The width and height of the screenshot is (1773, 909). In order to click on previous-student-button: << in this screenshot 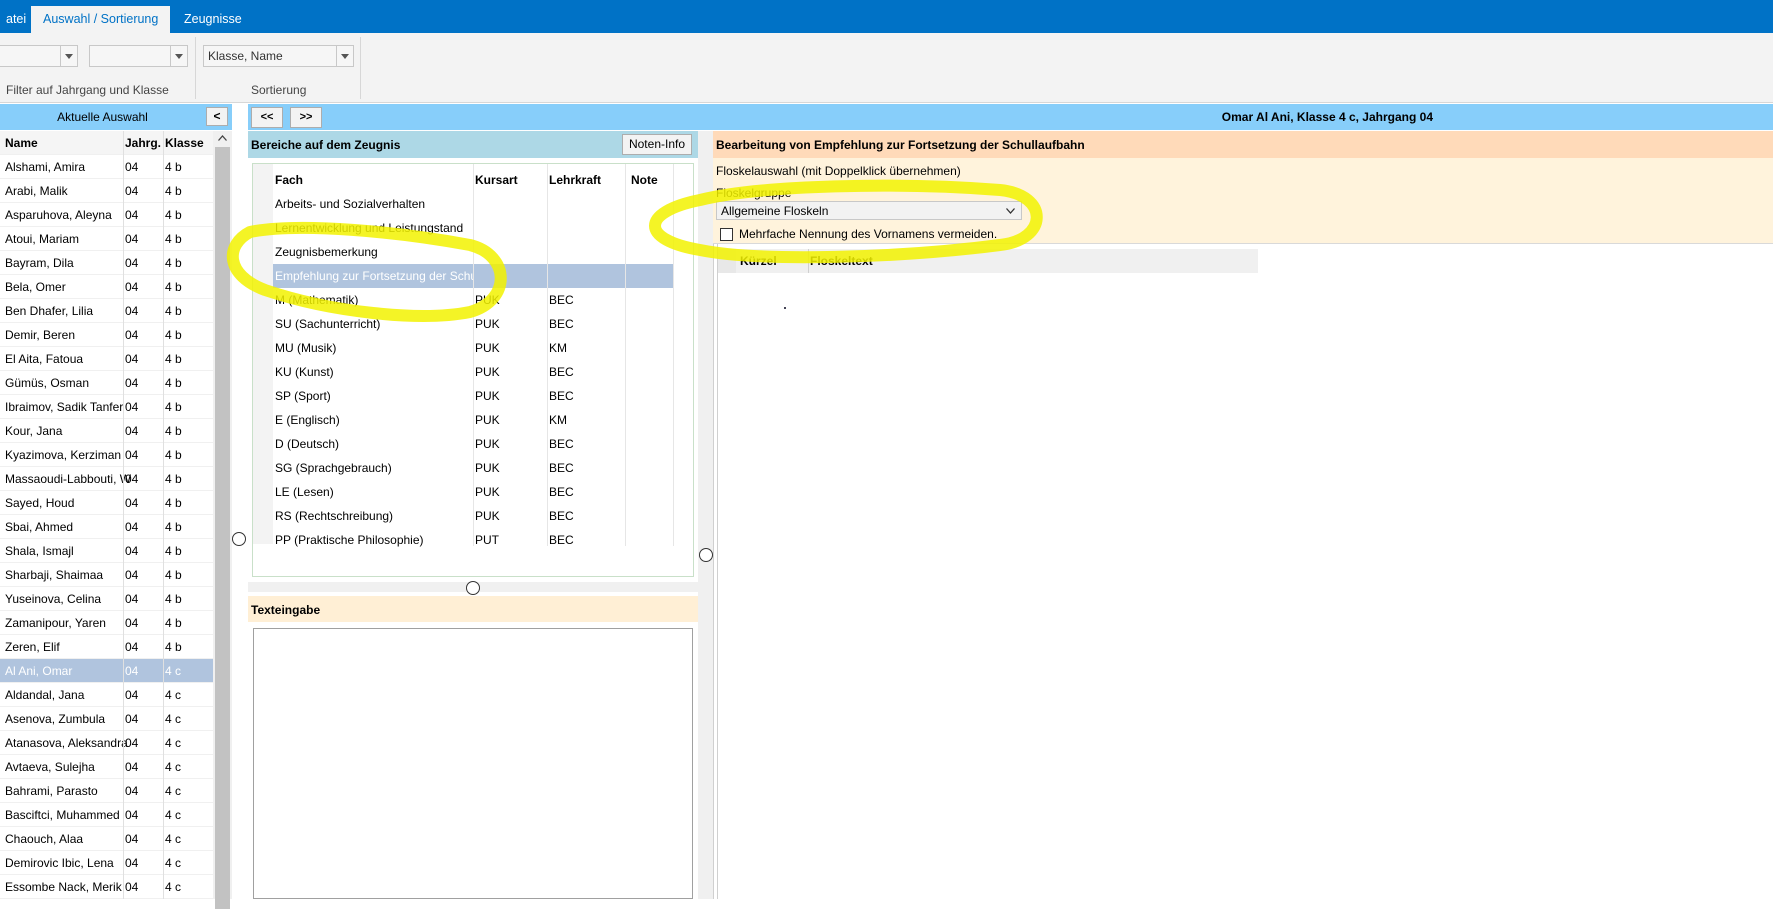, I will do `click(267, 117)`.